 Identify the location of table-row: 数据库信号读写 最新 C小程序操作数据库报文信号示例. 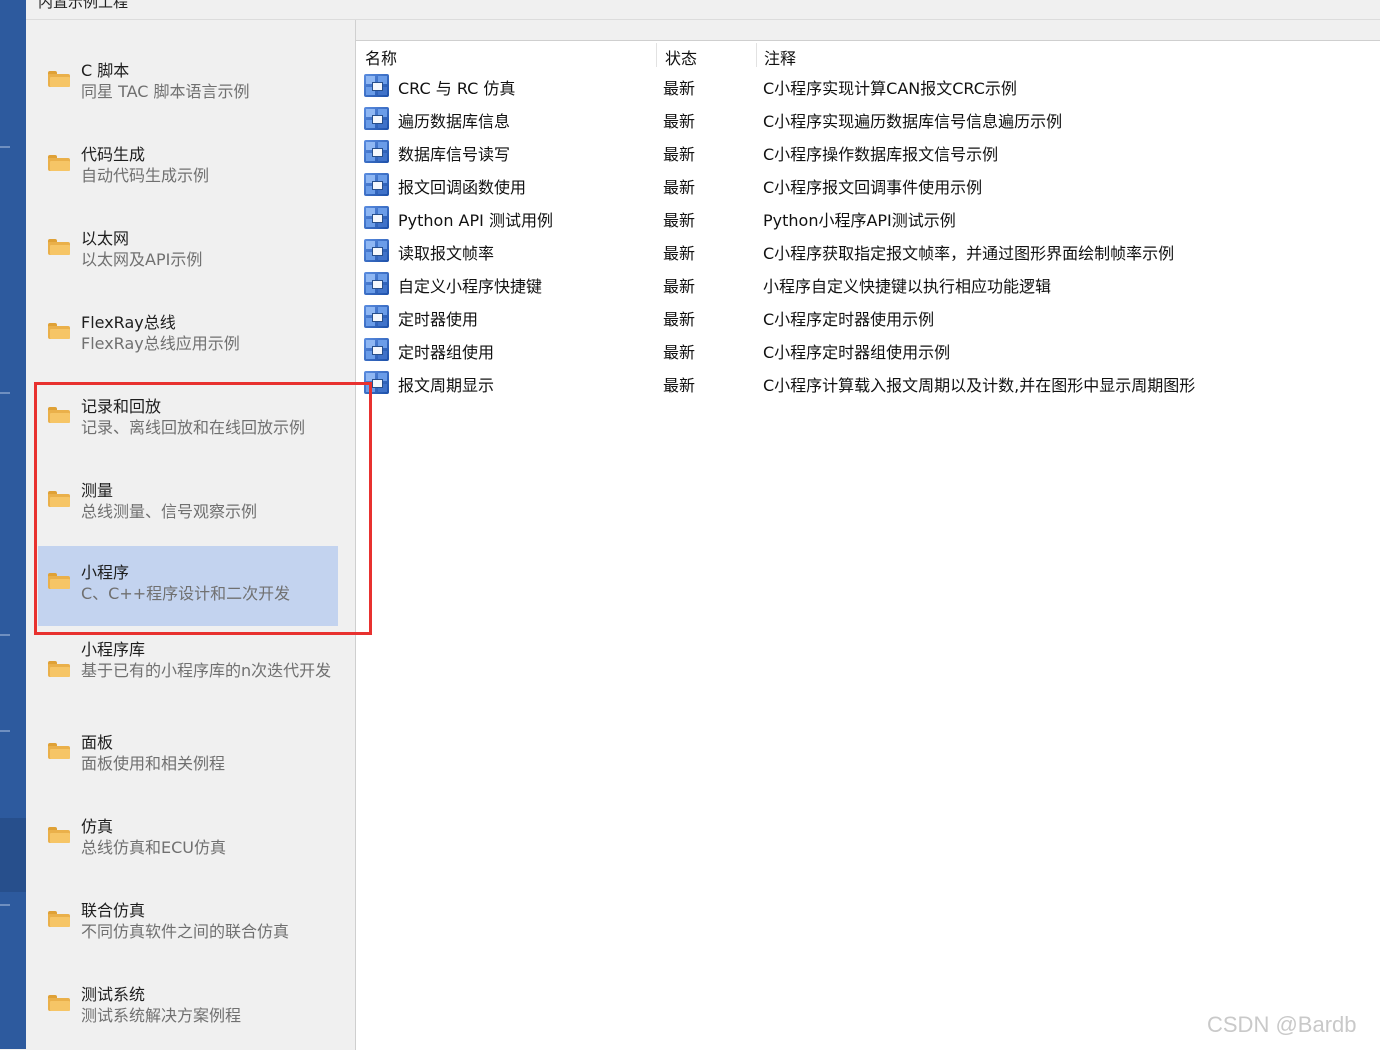
(868, 151).